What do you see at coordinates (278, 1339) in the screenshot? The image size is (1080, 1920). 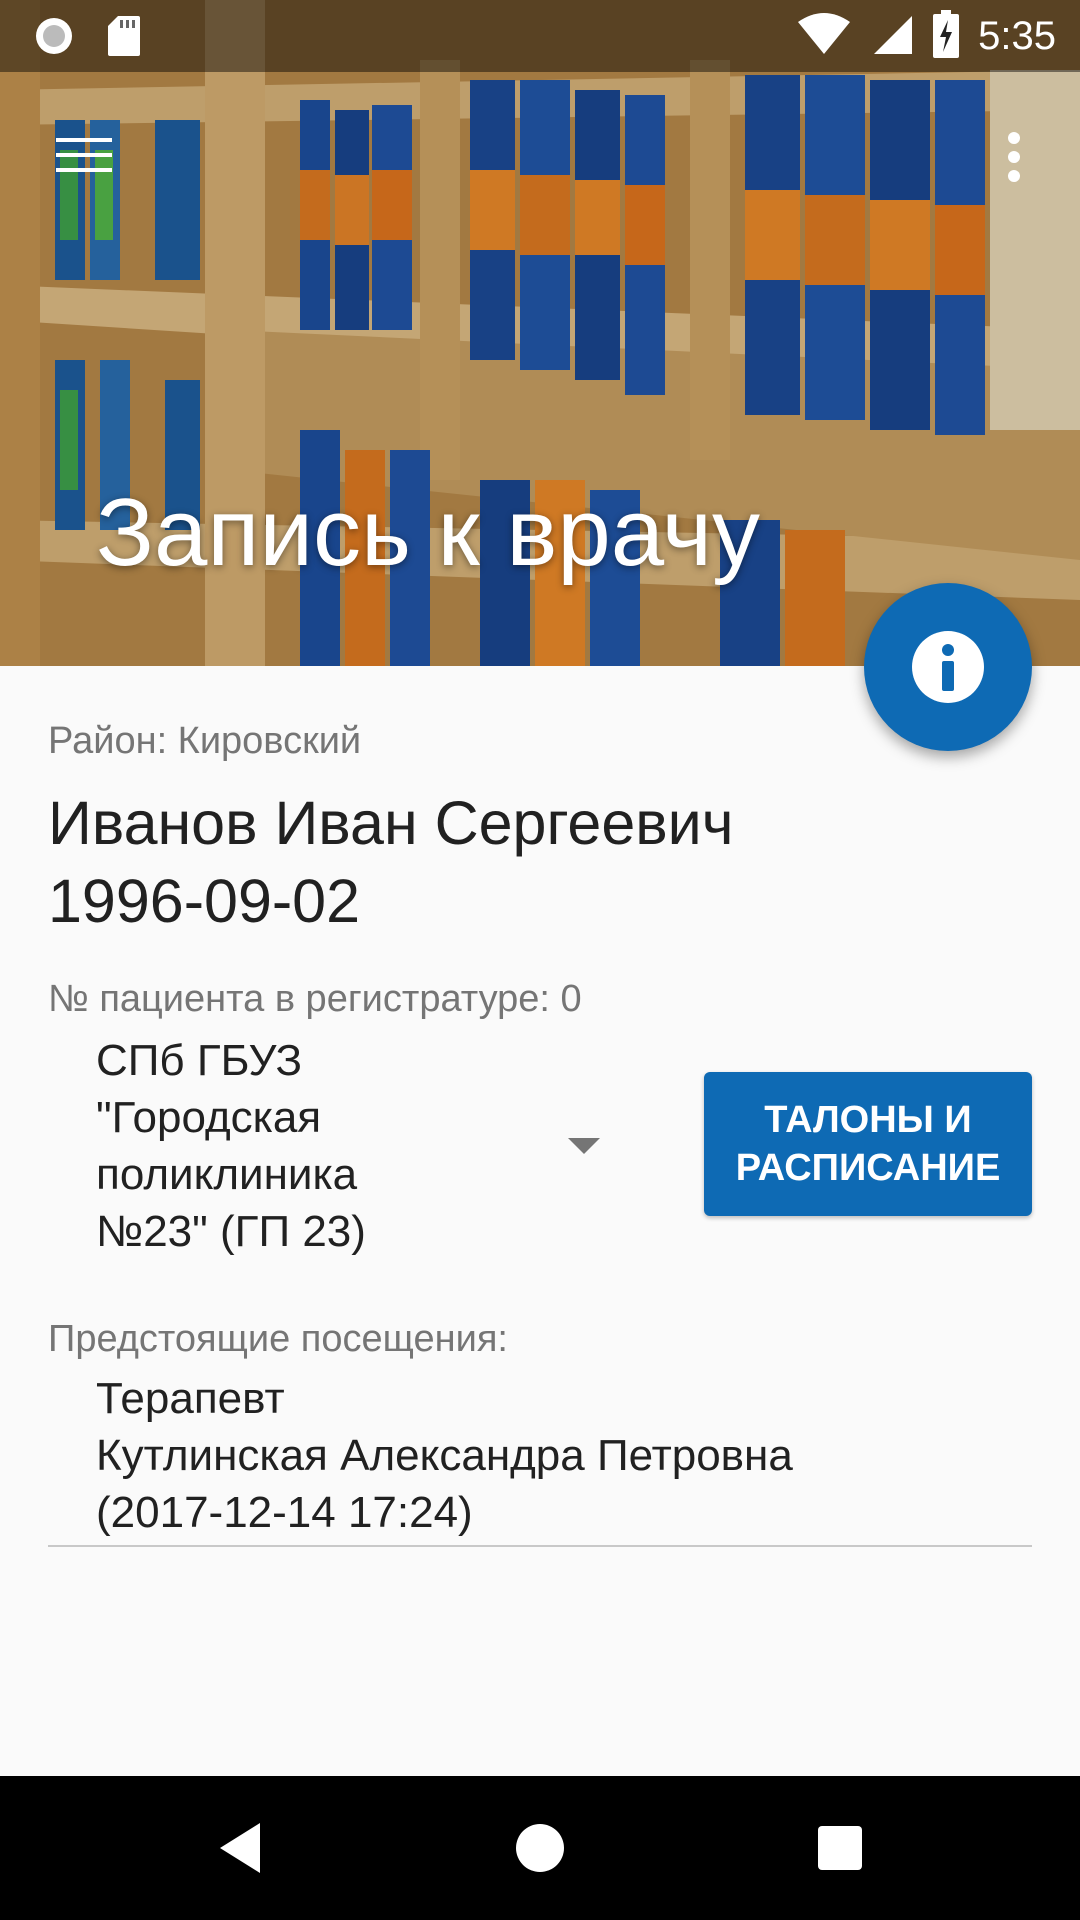 I see `upcoming-visits-label: Предстоящие посещения:` at bounding box center [278, 1339].